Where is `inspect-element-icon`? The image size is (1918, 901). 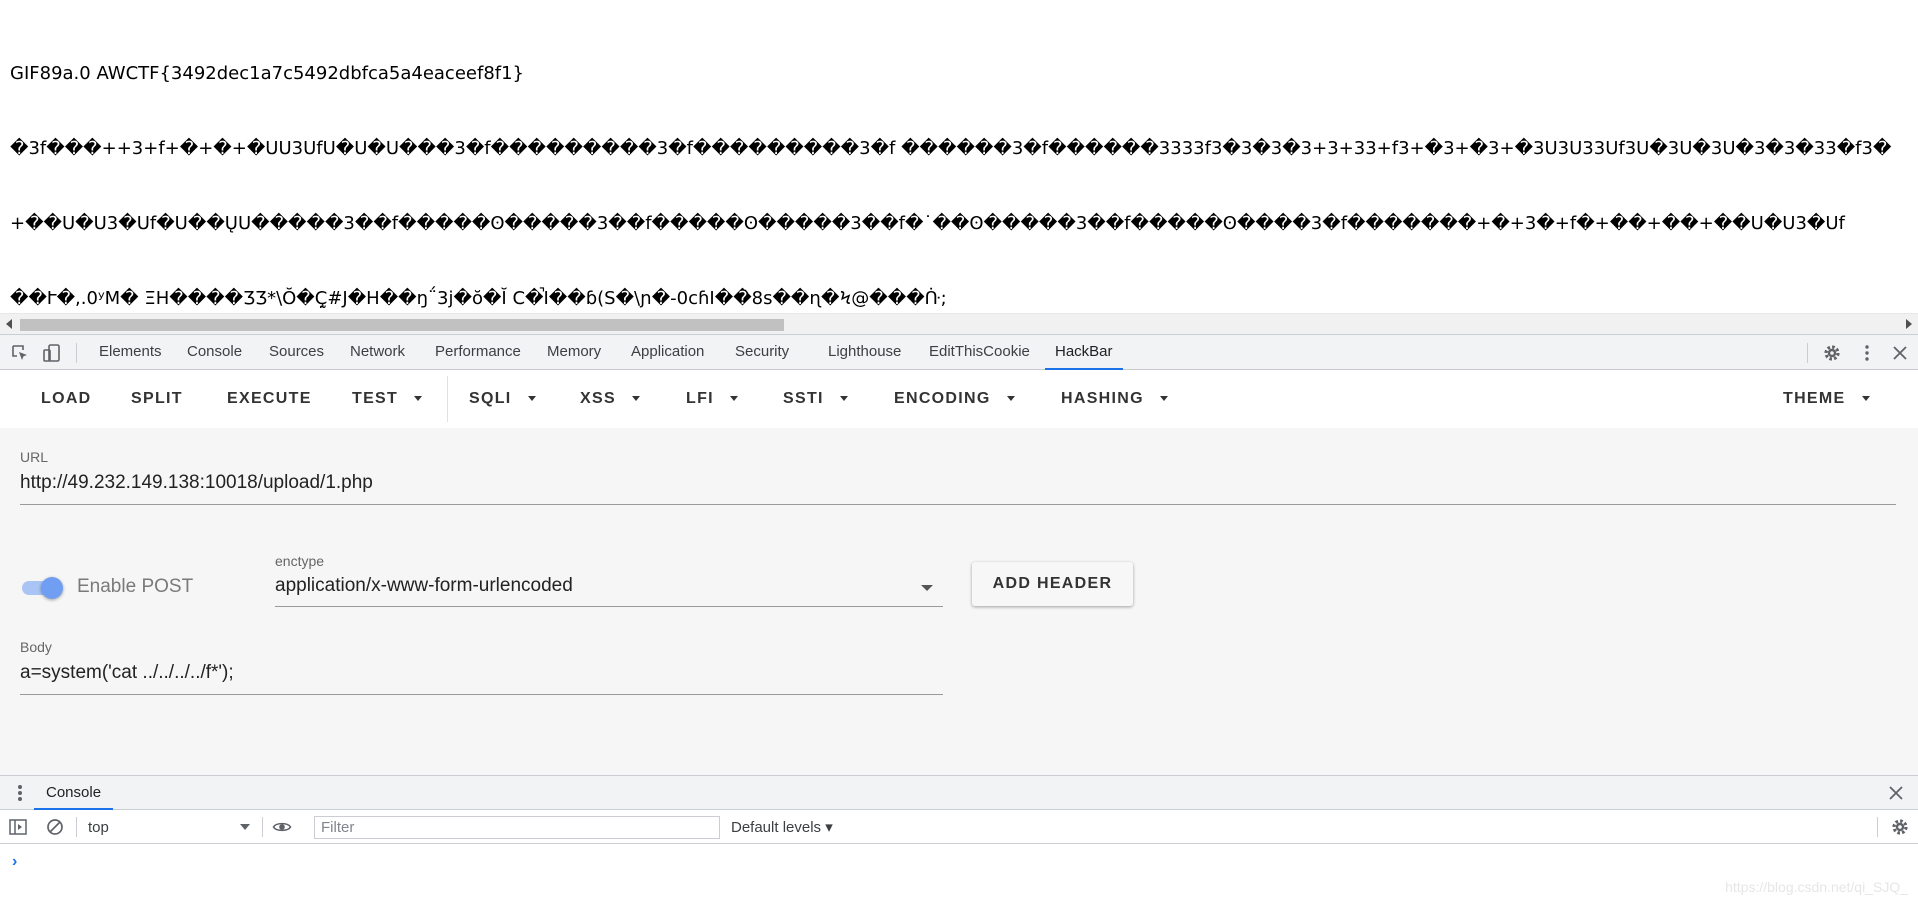 inspect-element-icon is located at coordinates (20, 353).